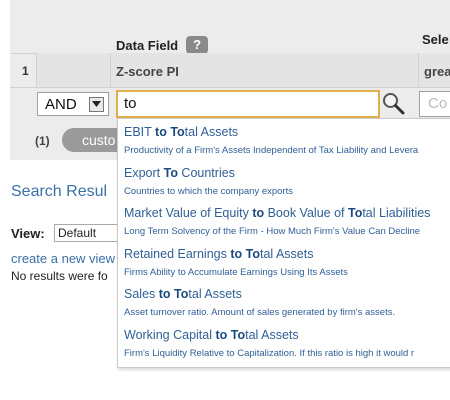 The image size is (450, 400). I want to click on operator-name: grea, so click(437, 71).